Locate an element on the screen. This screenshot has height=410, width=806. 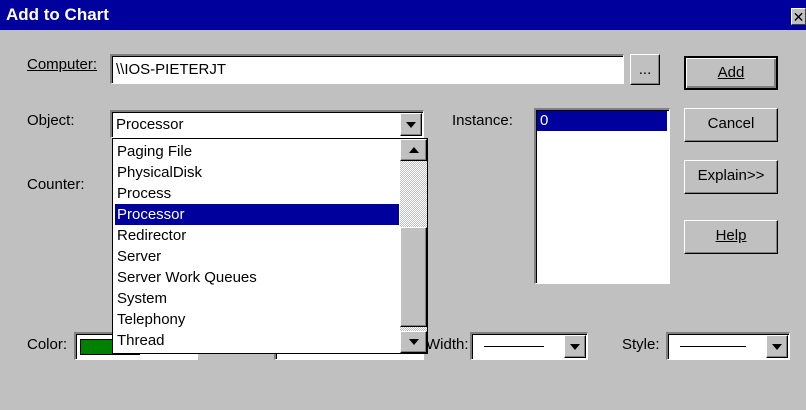
instance-item: 0 is located at coordinates (602, 121).